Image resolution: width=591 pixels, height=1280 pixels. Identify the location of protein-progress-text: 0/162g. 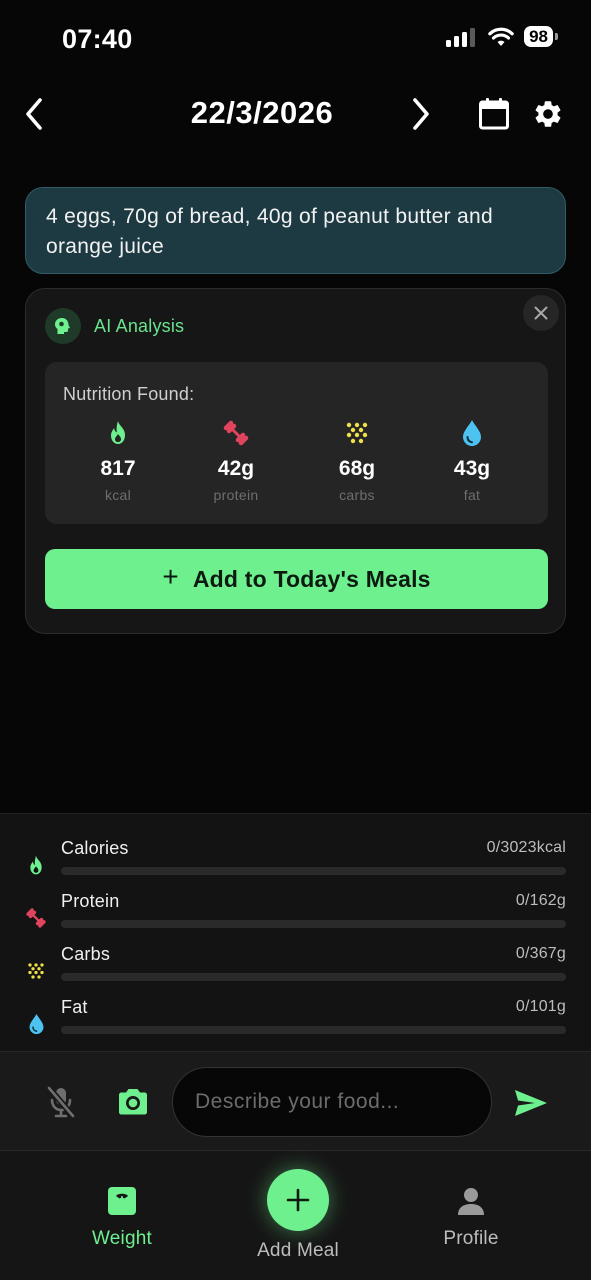
(540, 900).